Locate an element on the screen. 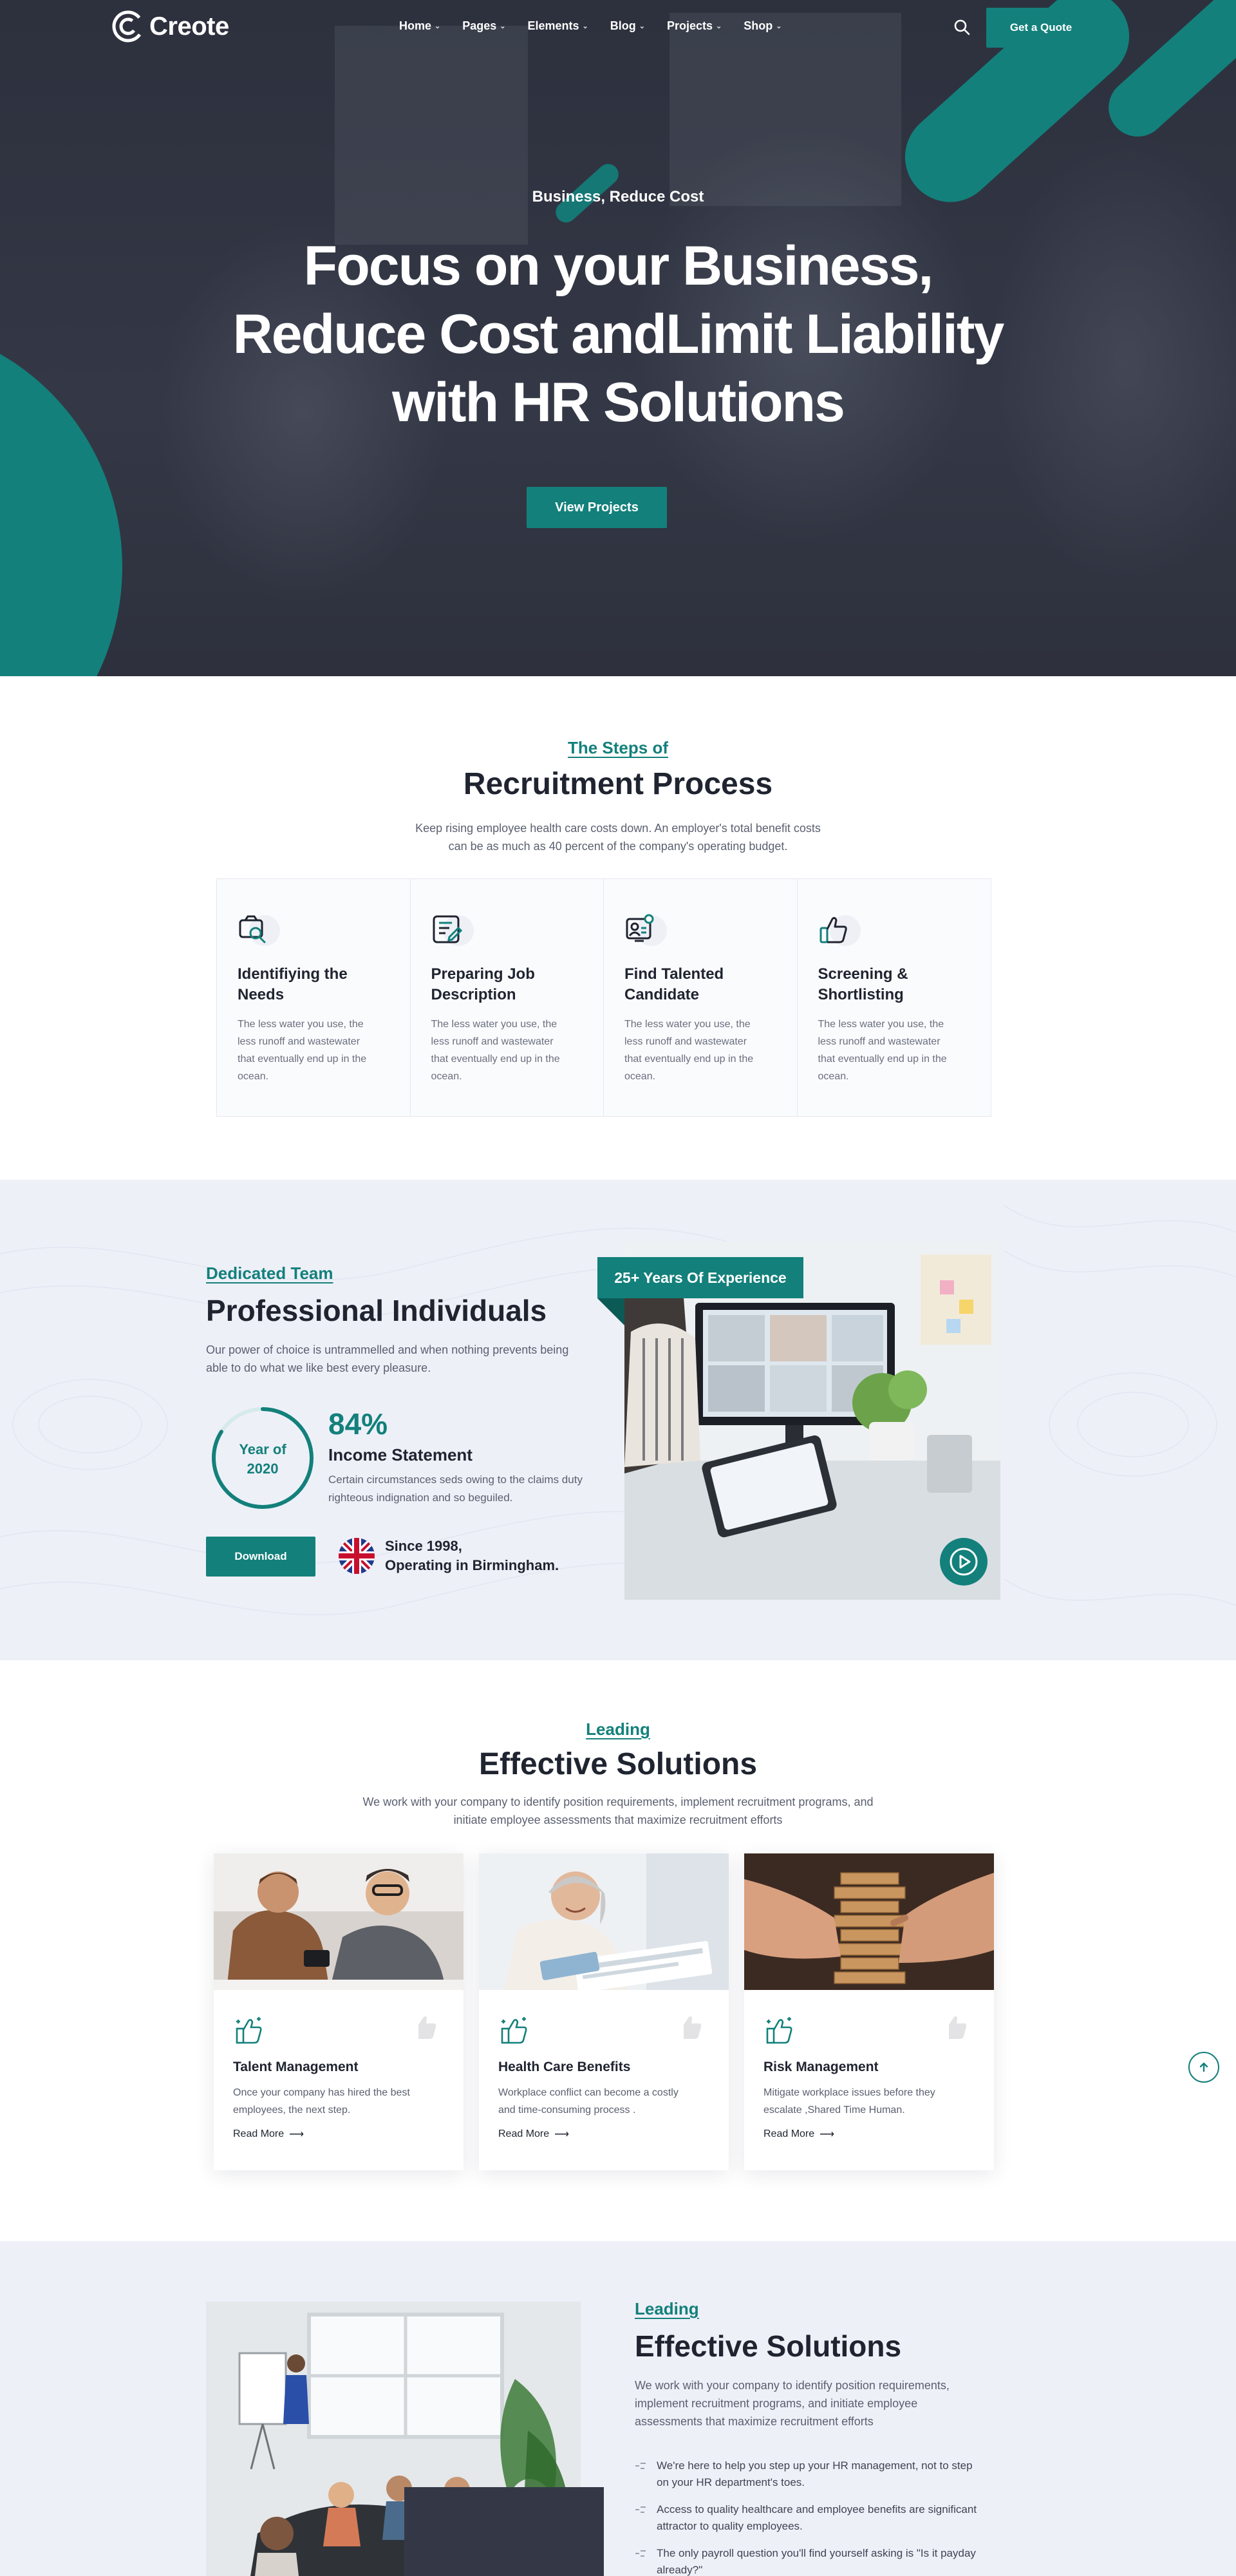 This screenshot has width=1236, height=2576. step-title: Identifiying the Needs is located at coordinates (293, 984).